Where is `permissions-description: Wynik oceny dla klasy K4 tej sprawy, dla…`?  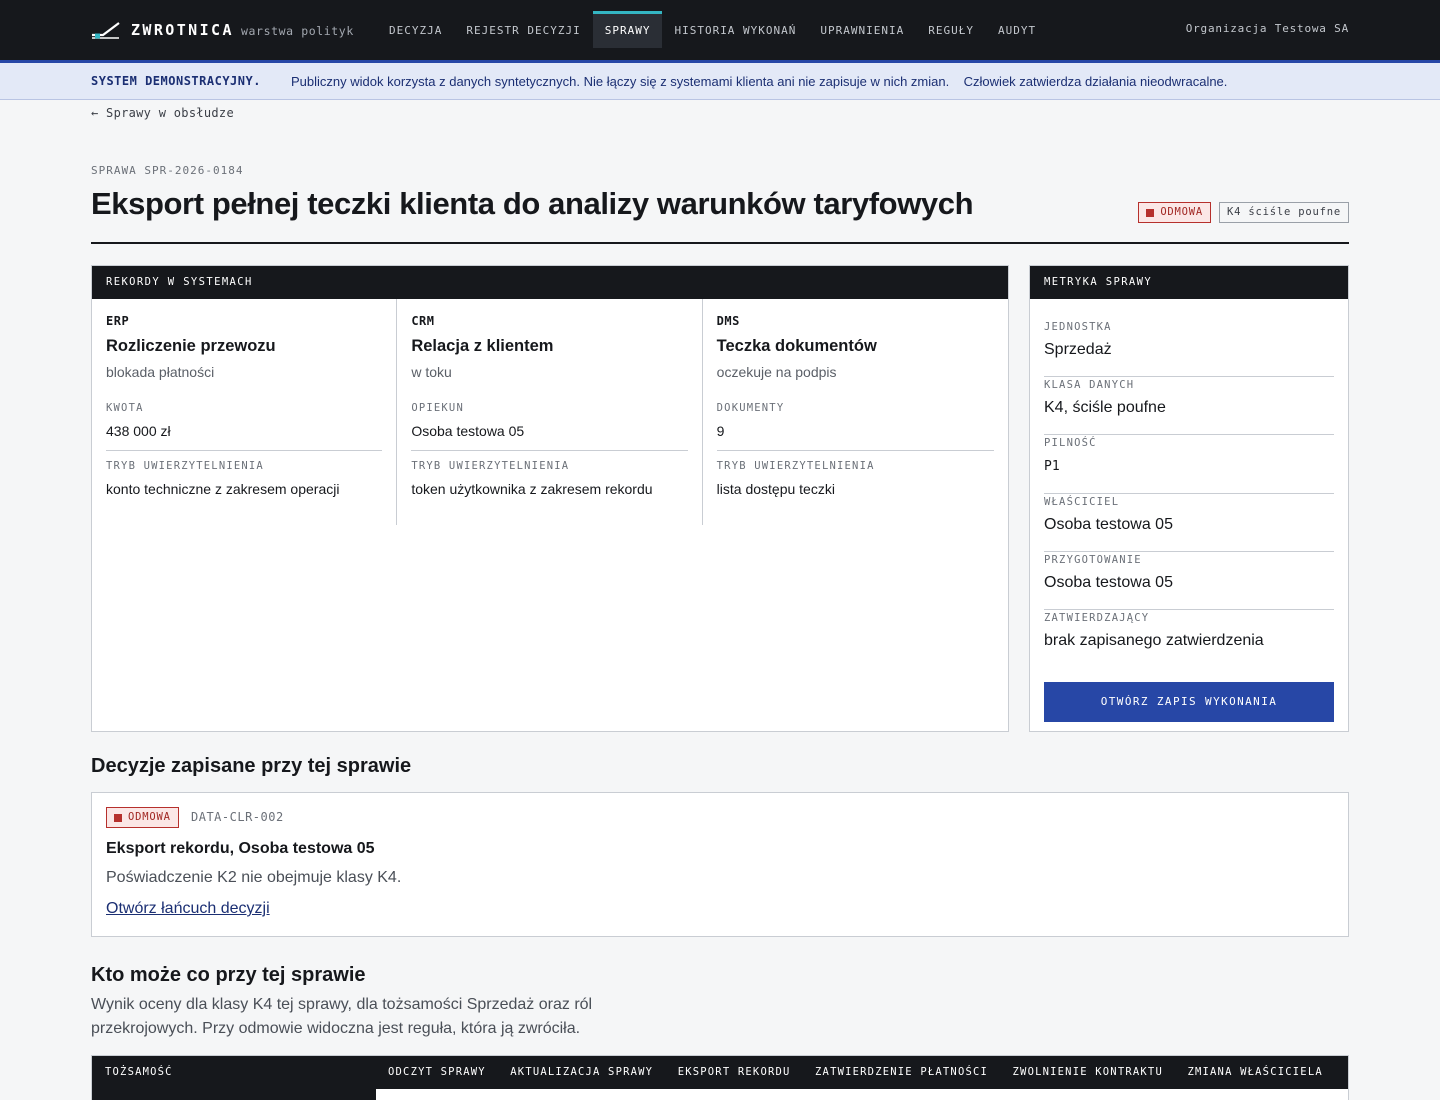
permissions-description: Wynik oceny dla klasy K4 tej sprawy, dla… is located at coordinates (342, 1016).